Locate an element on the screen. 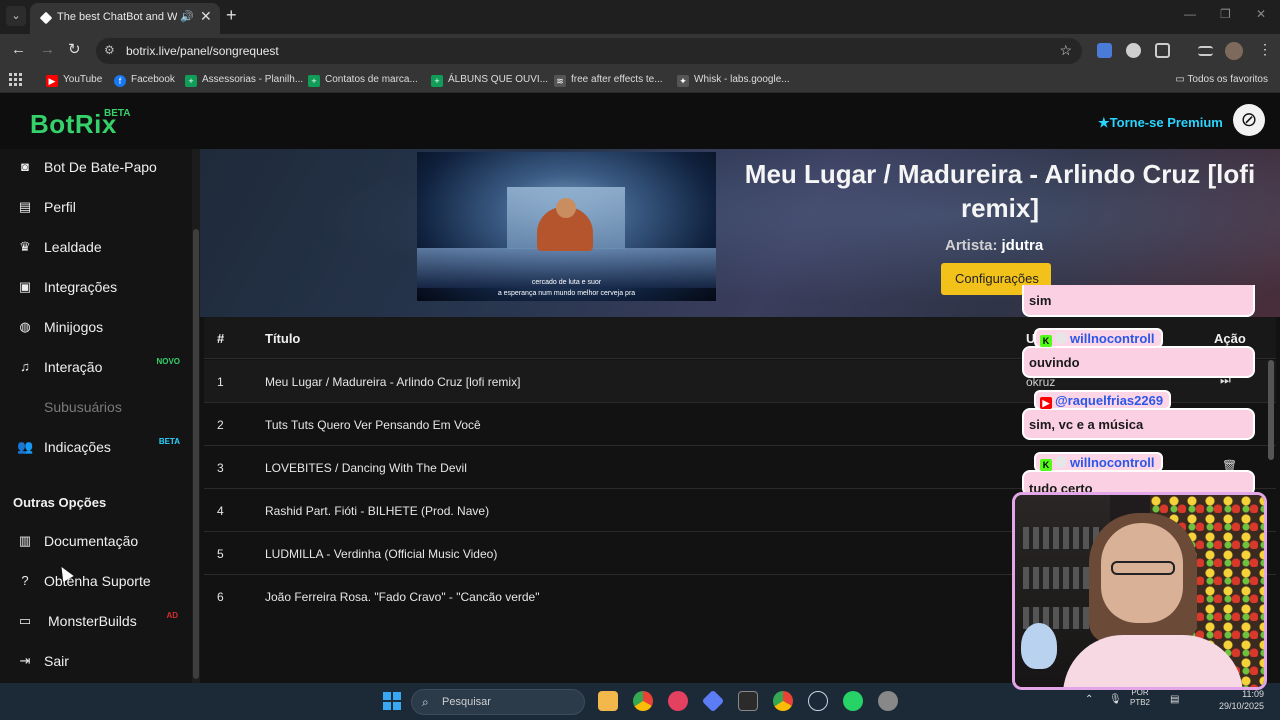 This screenshot has height=720, width=1280. terminal-icon is located at coordinates (748, 701).